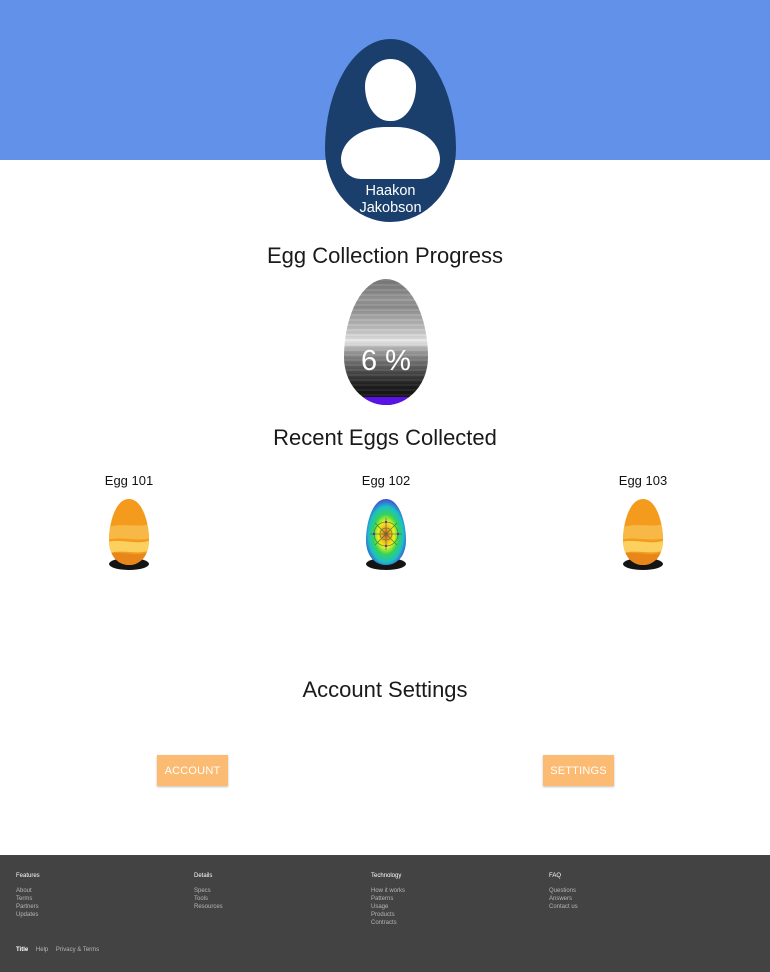 The width and height of the screenshot is (770, 972). I want to click on footer-privacy-link: Privacy & Terms, so click(77, 950).